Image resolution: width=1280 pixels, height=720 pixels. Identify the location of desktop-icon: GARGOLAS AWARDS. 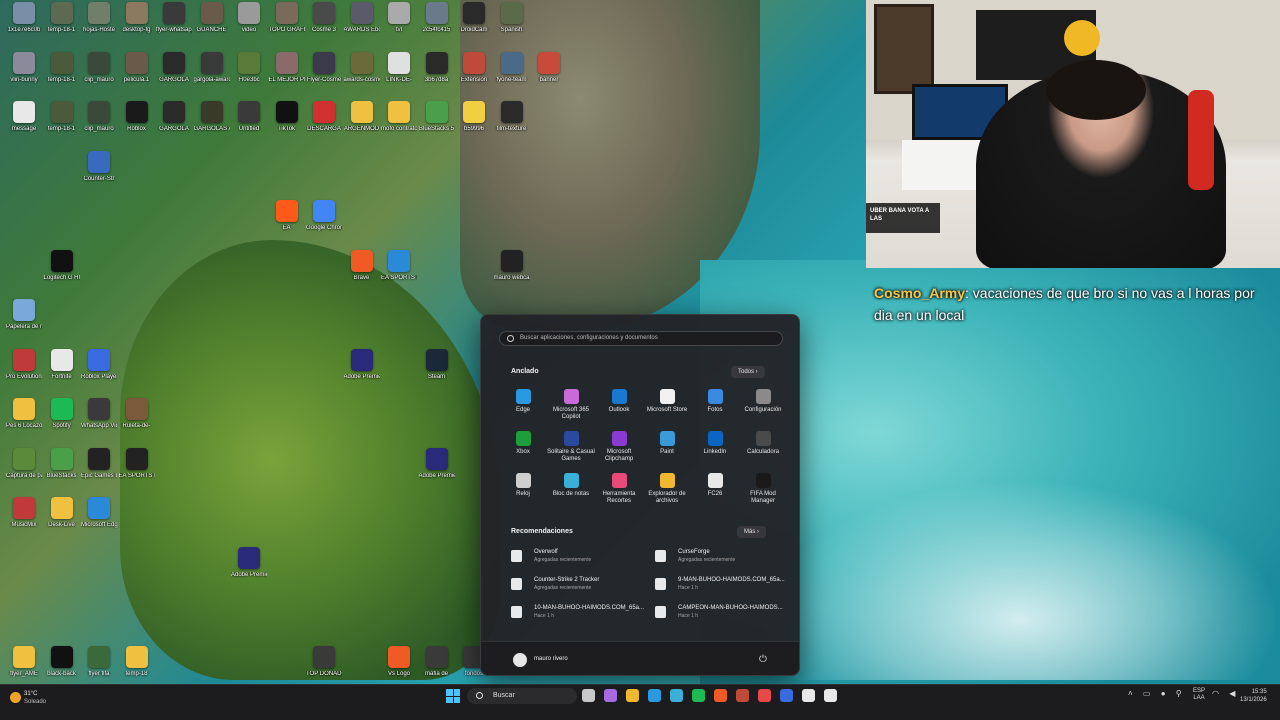
(212, 124).